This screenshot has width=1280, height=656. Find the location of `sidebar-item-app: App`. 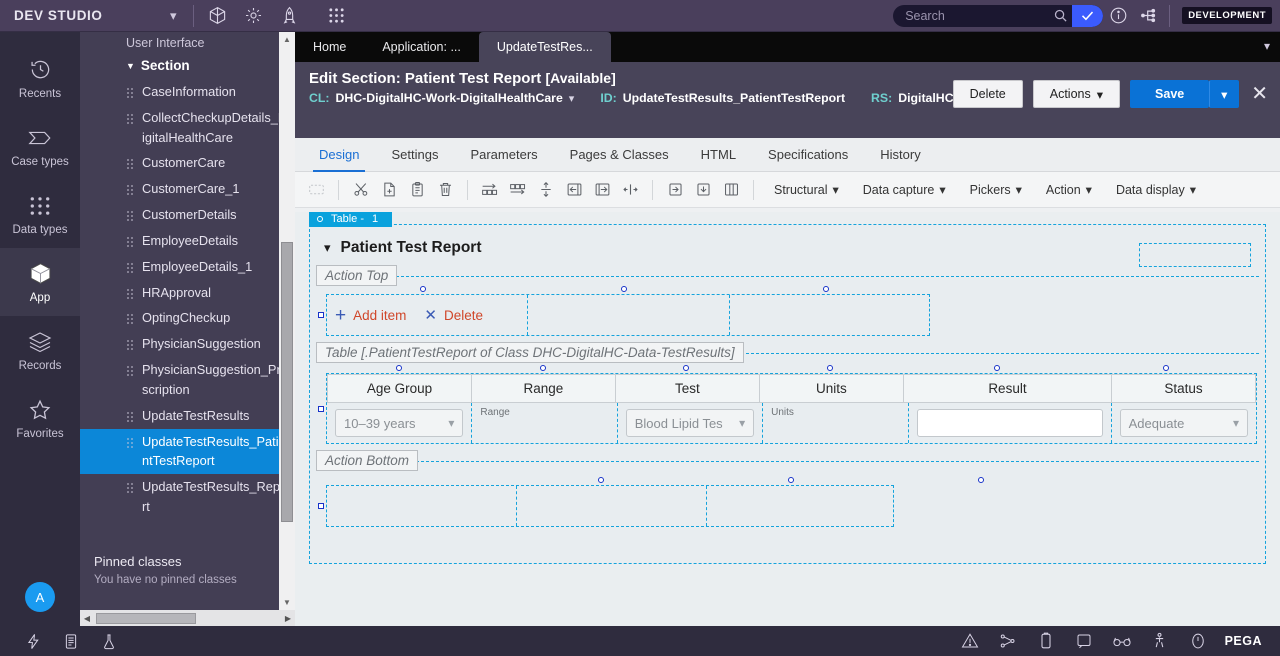

sidebar-item-app: App is located at coordinates (40, 282).